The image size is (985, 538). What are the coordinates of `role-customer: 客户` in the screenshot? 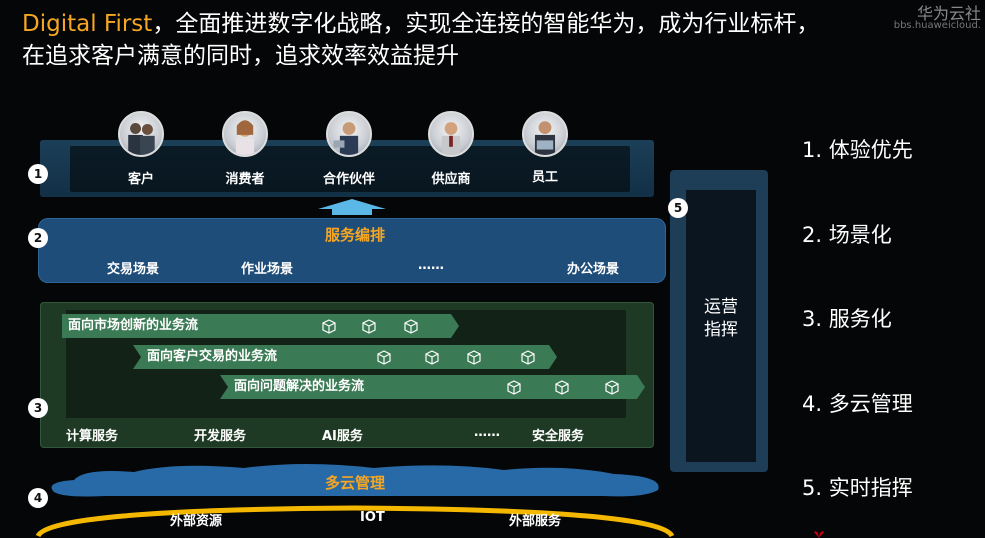 It's located at (140, 179).